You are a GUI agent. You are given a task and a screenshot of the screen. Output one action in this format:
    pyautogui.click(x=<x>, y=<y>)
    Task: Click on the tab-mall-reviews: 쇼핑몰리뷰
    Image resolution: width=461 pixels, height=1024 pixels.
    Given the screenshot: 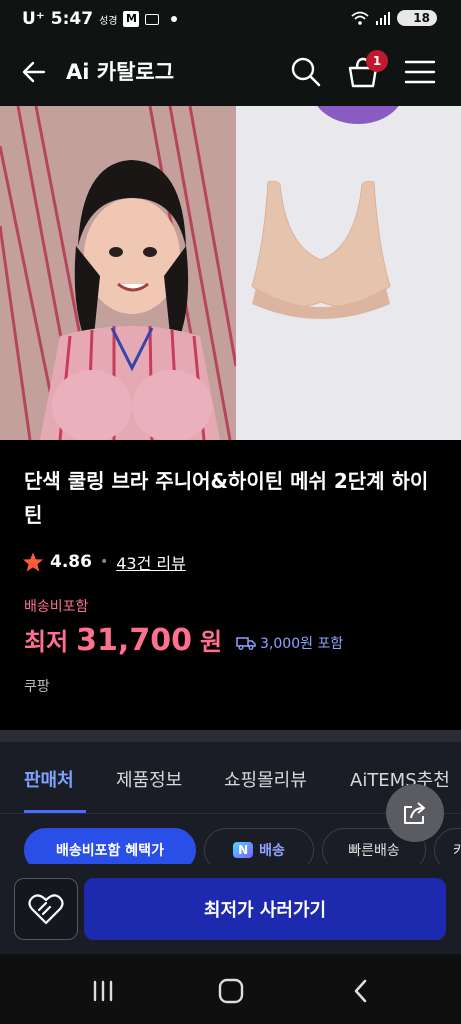 What is the action you would take?
    pyautogui.click(x=265, y=779)
    